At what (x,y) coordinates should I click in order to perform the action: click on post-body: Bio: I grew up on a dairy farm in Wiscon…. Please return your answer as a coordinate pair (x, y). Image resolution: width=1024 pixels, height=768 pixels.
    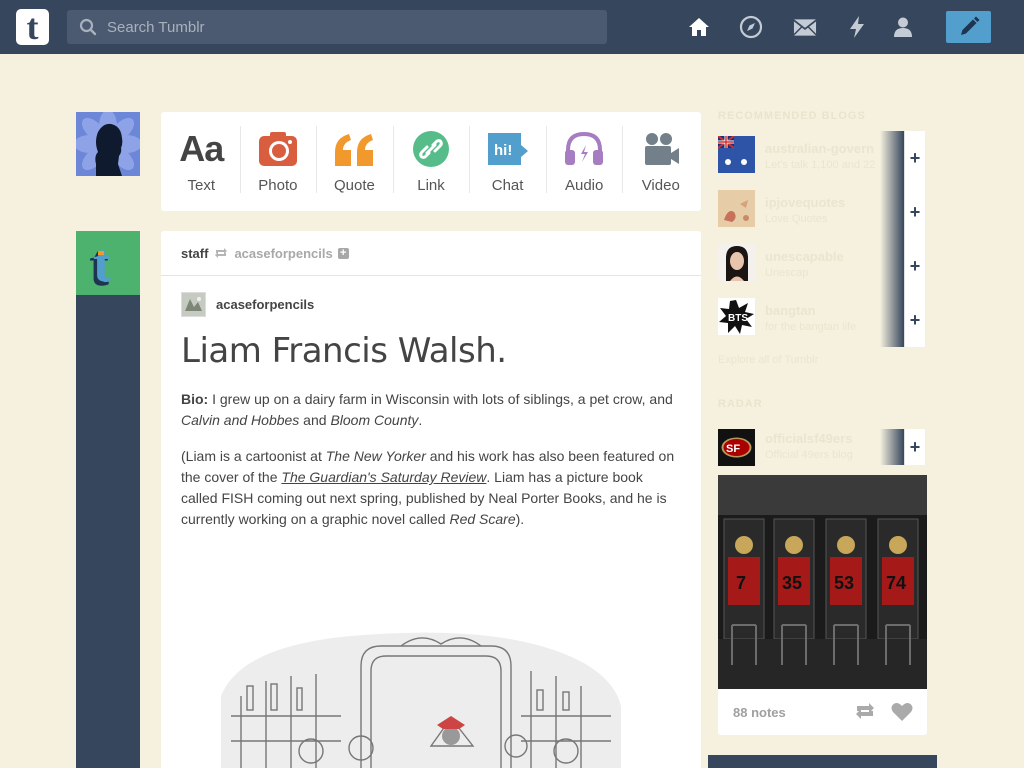
    Looking at the image, I should click on (429, 459).